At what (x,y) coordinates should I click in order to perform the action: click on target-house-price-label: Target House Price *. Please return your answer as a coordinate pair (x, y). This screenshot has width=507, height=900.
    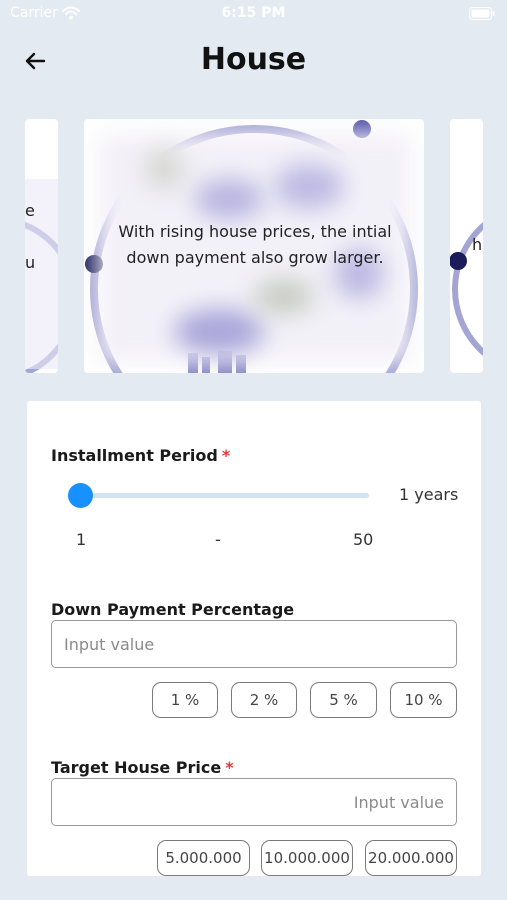
    Looking at the image, I should click on (142, 767).